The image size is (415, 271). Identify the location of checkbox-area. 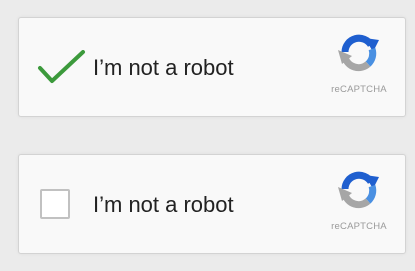
(60, 206).